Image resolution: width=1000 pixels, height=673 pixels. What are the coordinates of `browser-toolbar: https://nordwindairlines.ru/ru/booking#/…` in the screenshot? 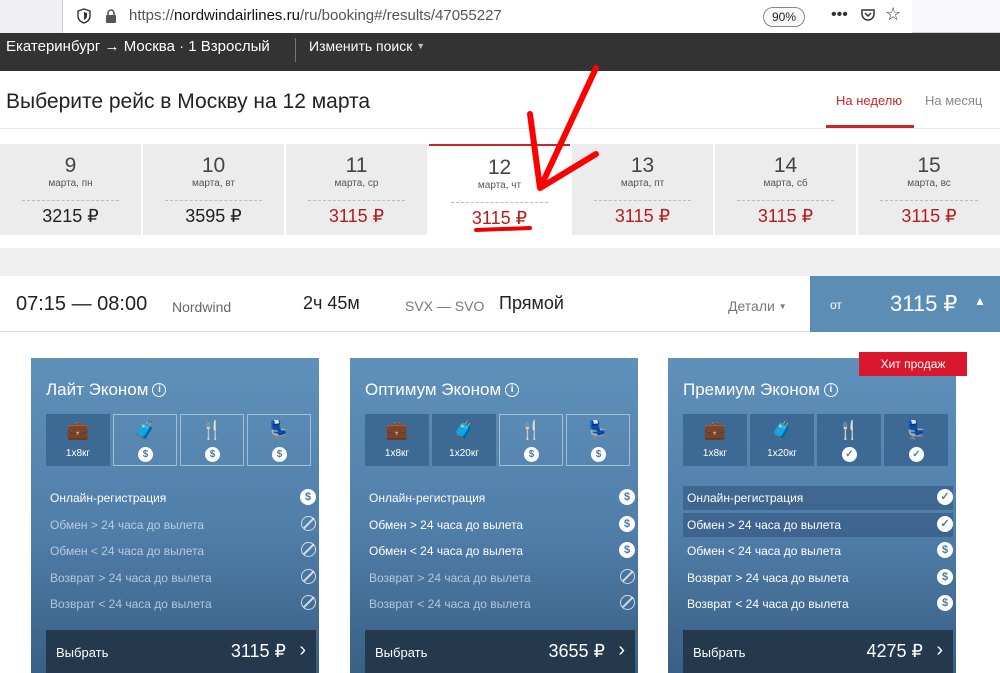 It's located at (500, 16).